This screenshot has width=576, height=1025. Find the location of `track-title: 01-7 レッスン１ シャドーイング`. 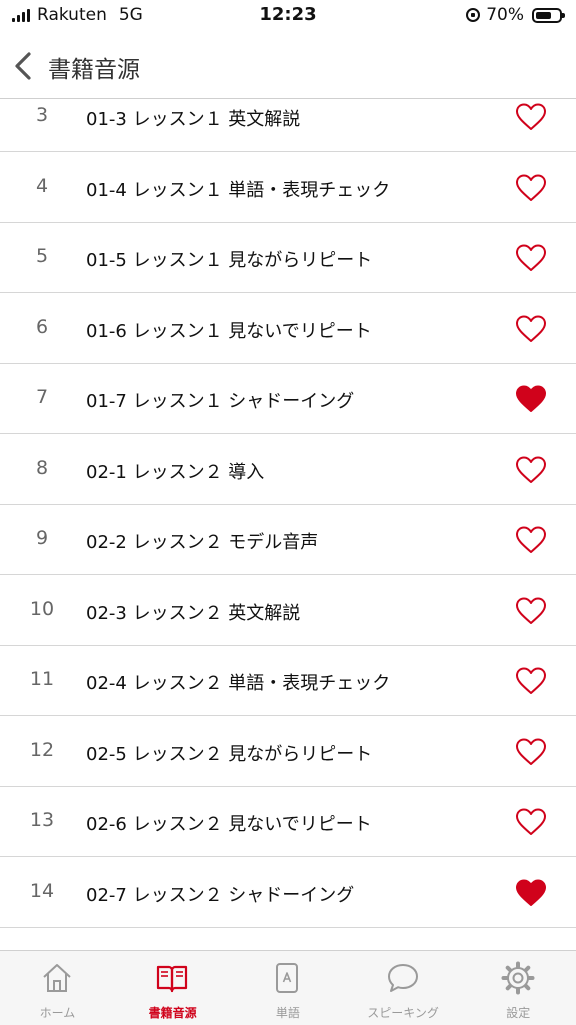

track-title: 01-7 レッスン１ シャドーイング is located at coordinates (220, 401).